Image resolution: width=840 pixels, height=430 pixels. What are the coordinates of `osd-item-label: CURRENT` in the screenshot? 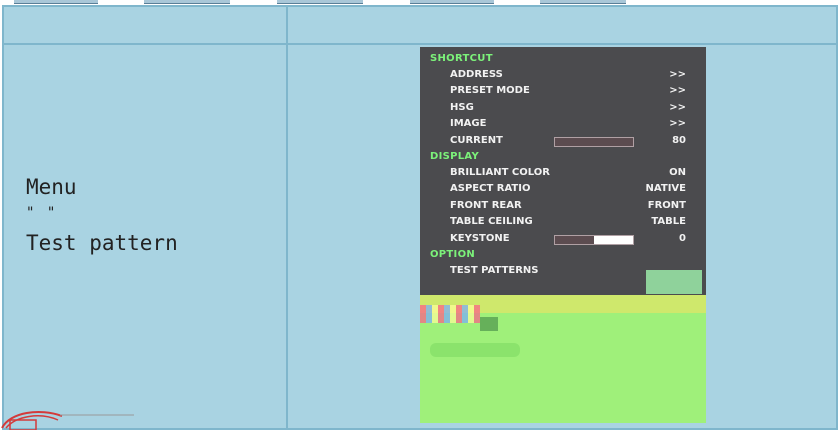 It's located at (476, 140).